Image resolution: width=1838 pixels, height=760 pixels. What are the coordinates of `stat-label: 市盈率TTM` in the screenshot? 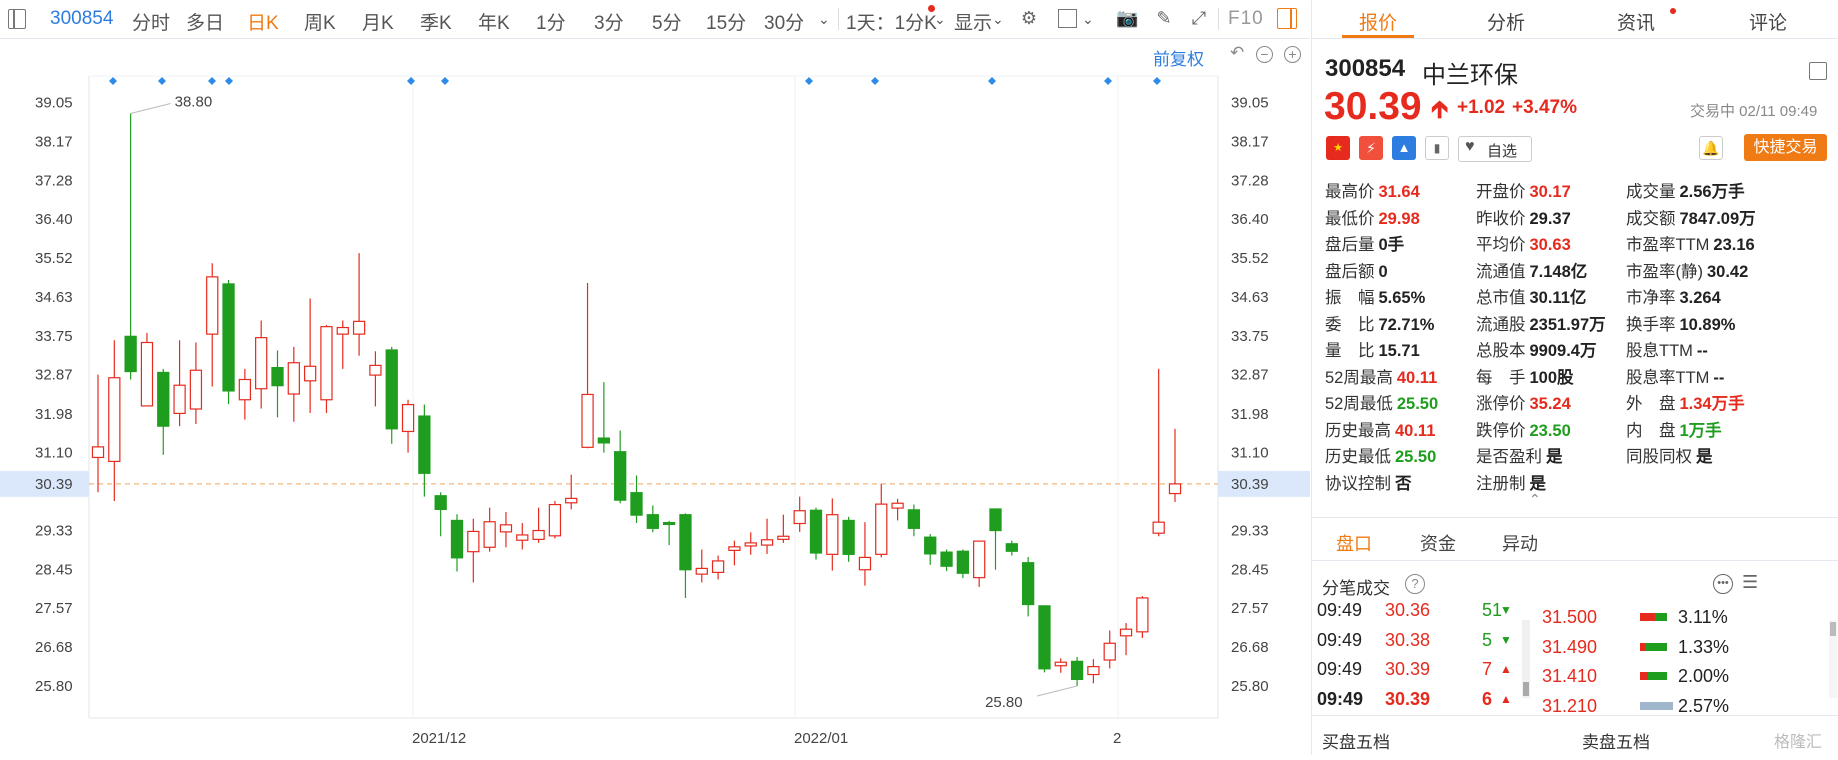 It's located at (1668, 245).